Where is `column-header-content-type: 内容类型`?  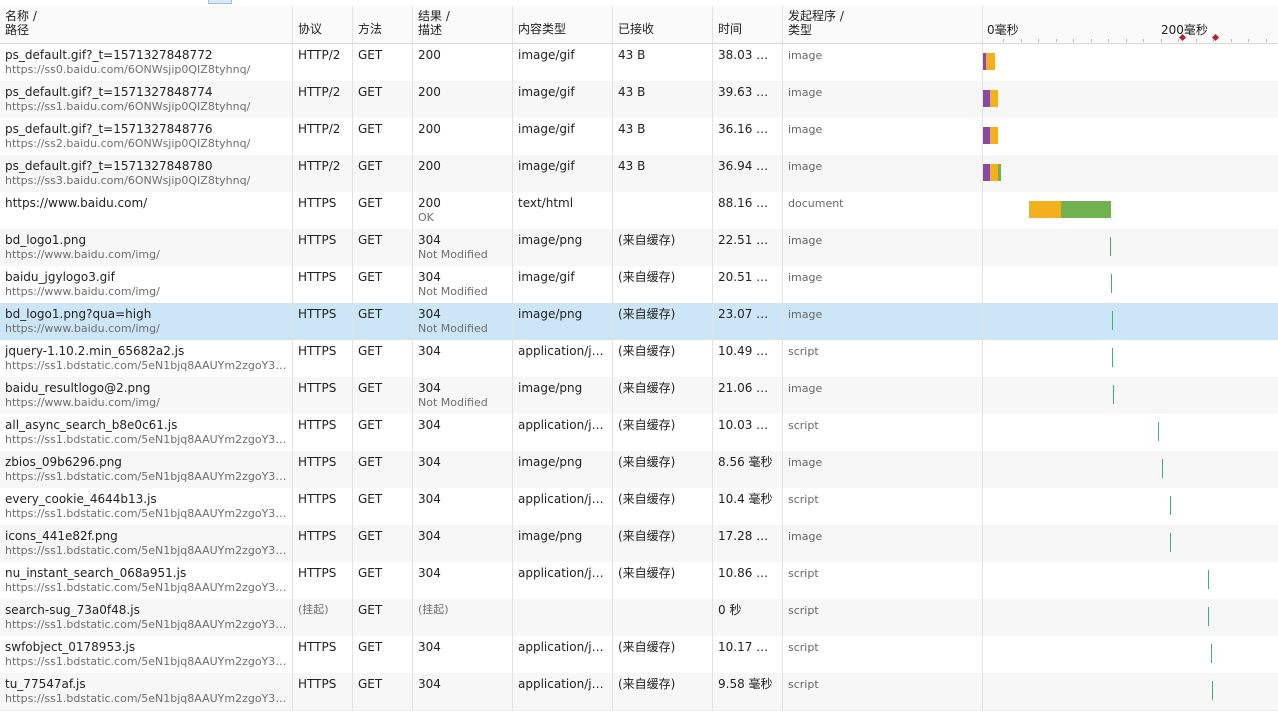 column-header-content-type: 内容类型 is located at coordinates (563, 24).